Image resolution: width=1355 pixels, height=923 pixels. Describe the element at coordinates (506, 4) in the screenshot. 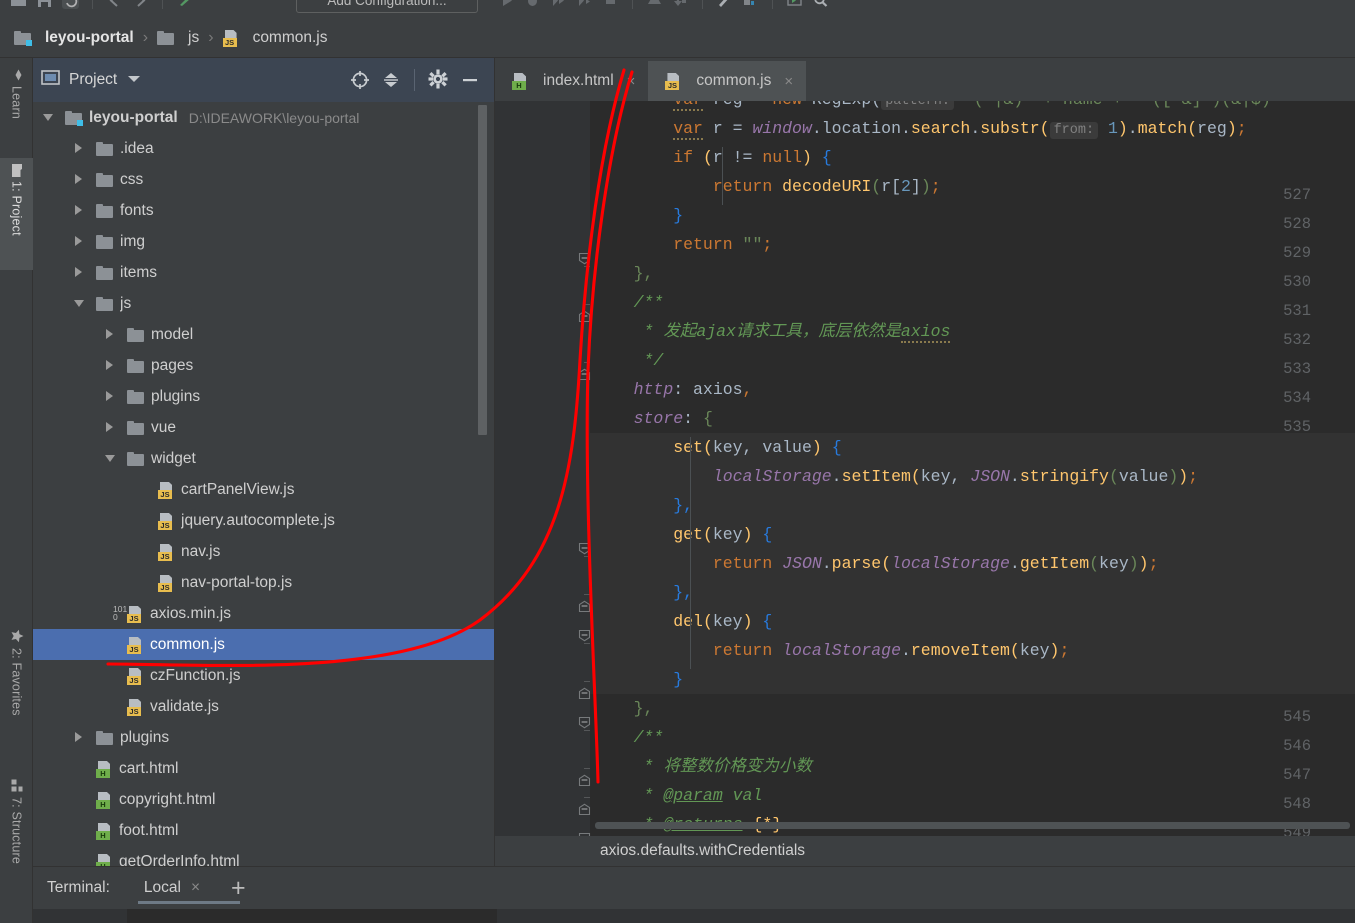

I see `run-icon` at that location.